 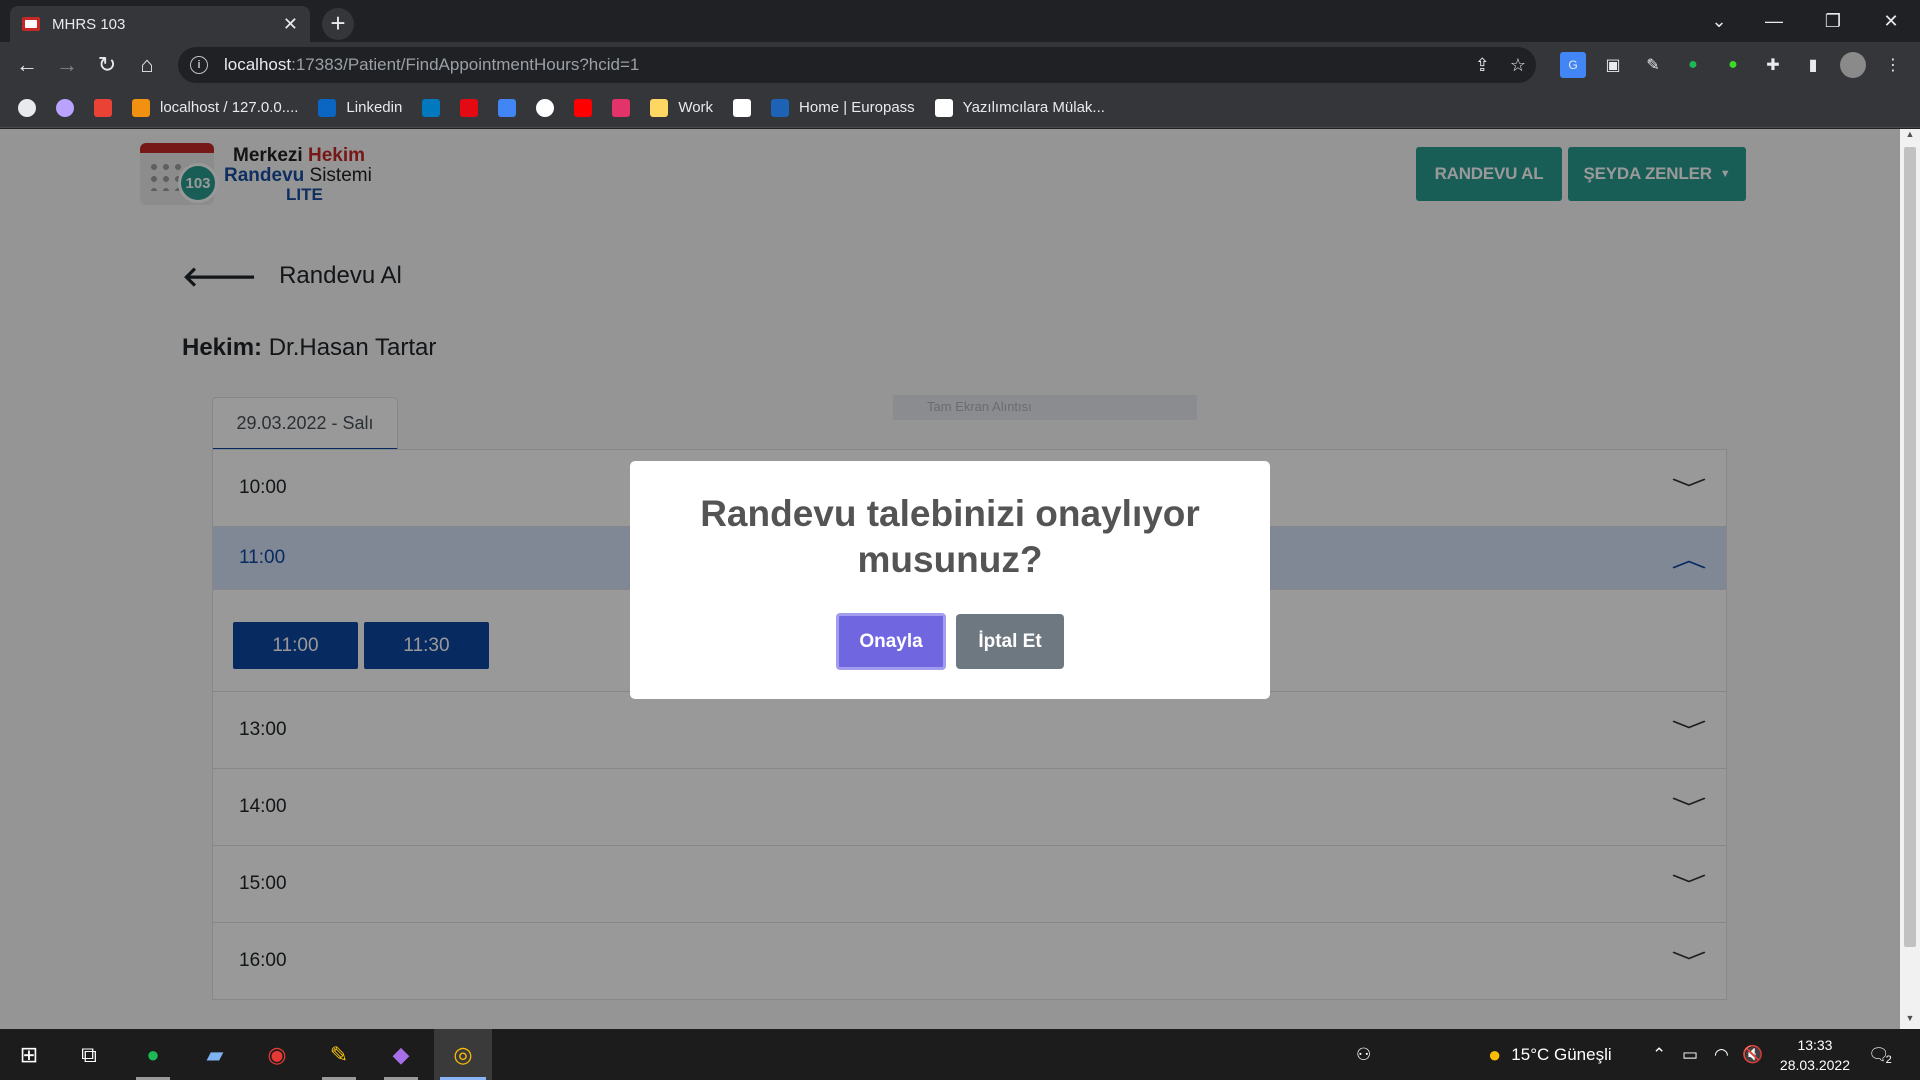 I want to click on weather-widget: ● 15°C Güneşli, so click(x=1550, y=1054).